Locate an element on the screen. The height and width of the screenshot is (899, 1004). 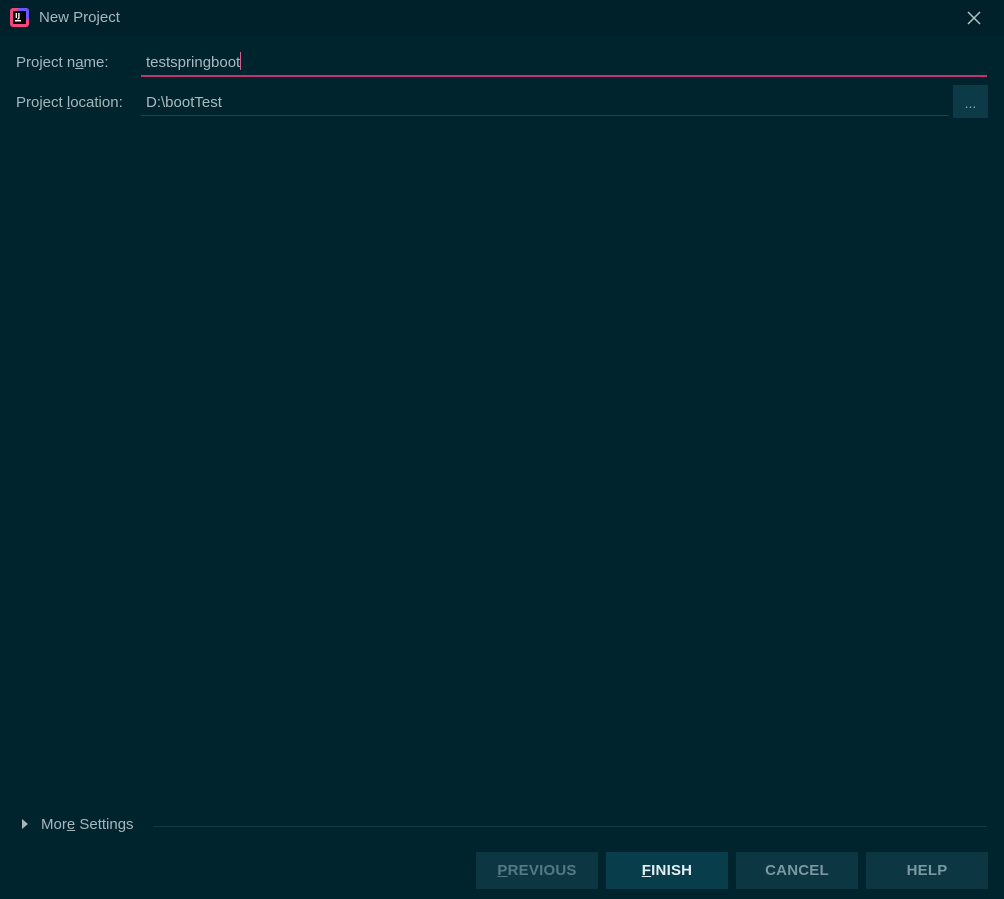
finish-button: FINISH is located at coordinates (667, 870).